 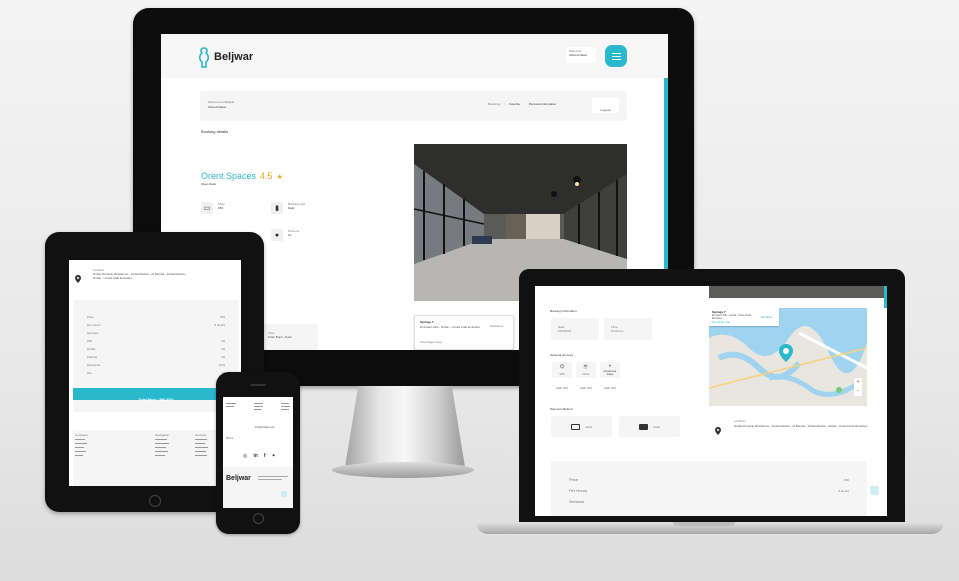 I want to click on service-wifi: ⌬ Wifi AED 300, so click(x=562, y=377).